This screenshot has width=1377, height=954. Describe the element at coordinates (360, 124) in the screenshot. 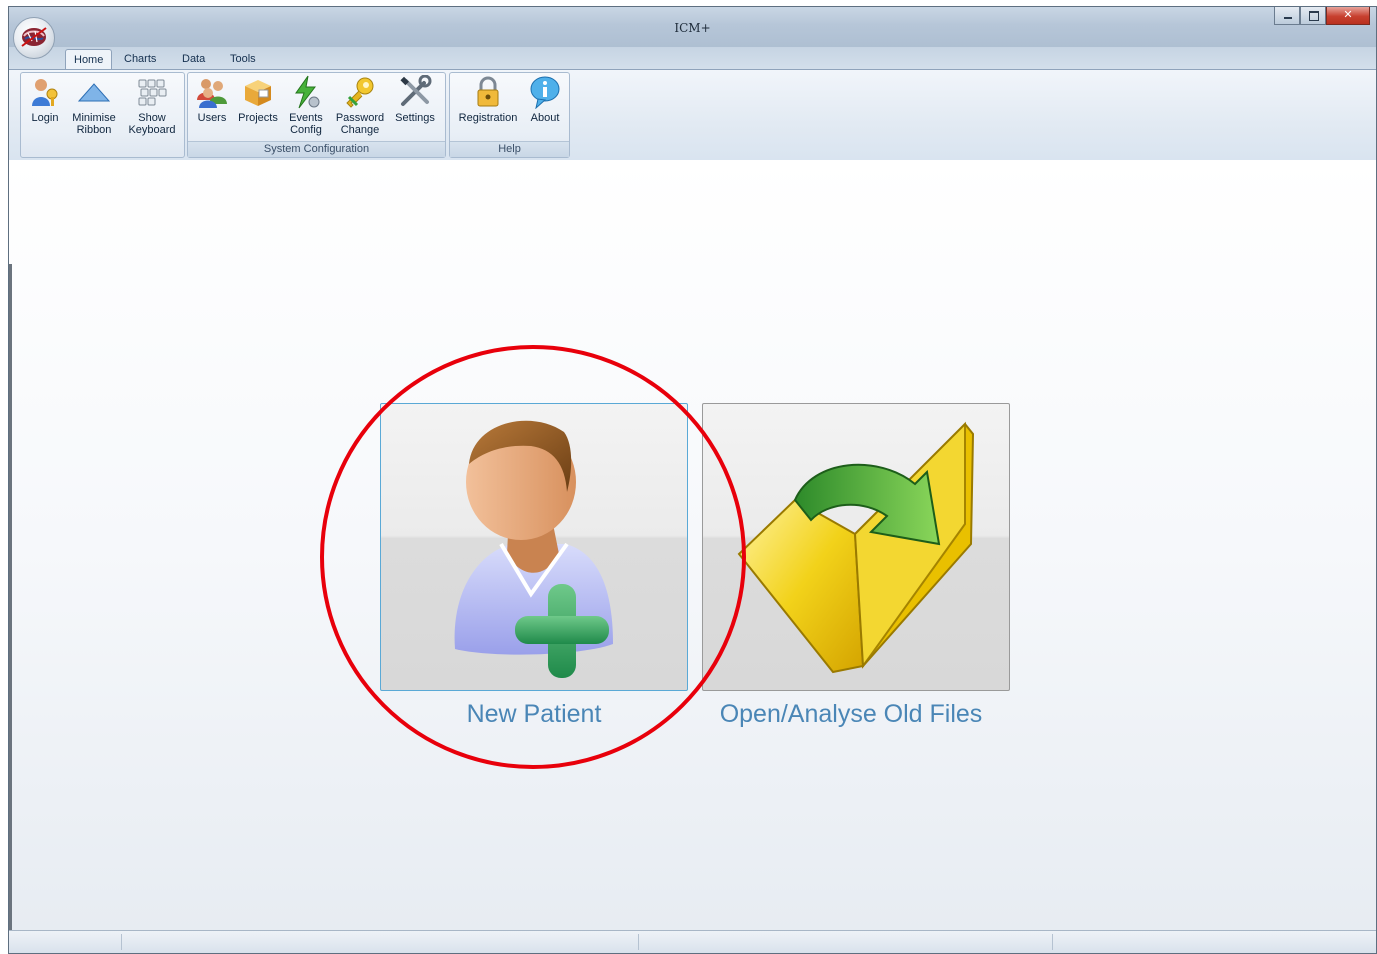

I see `password-change-label: Password Change` at that location.